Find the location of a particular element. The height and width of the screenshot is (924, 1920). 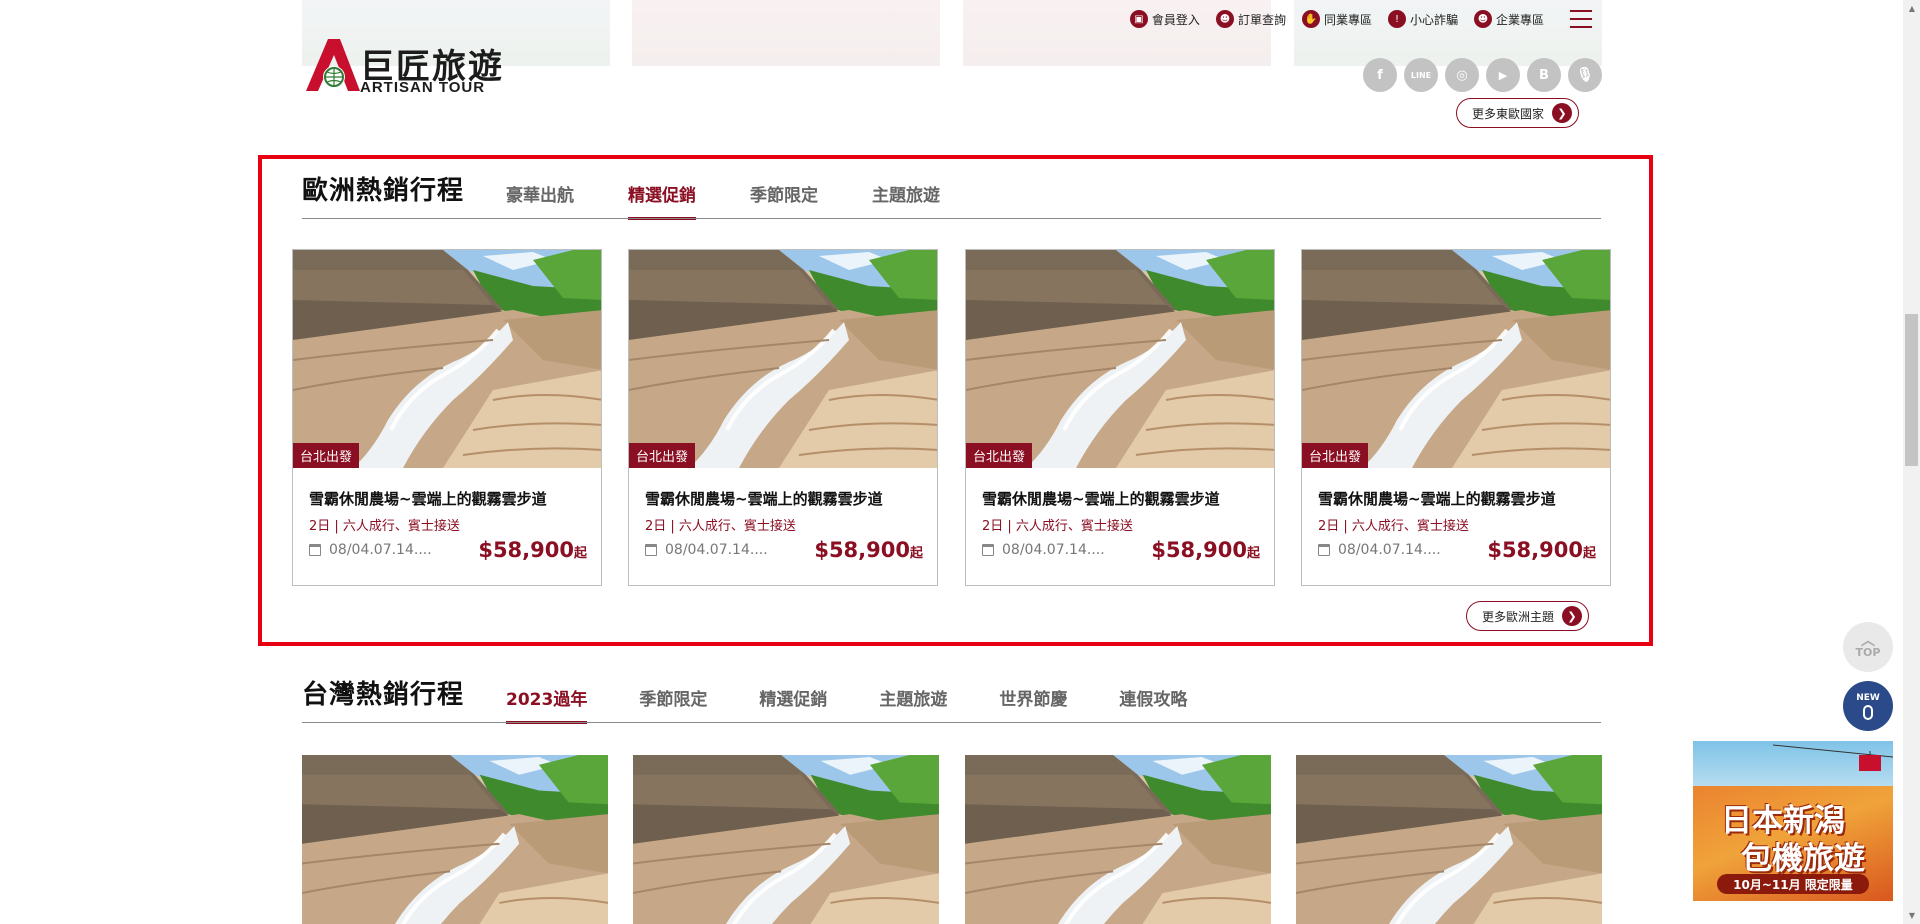

scrollbar-thumb is located at coordinates (1911, 390).